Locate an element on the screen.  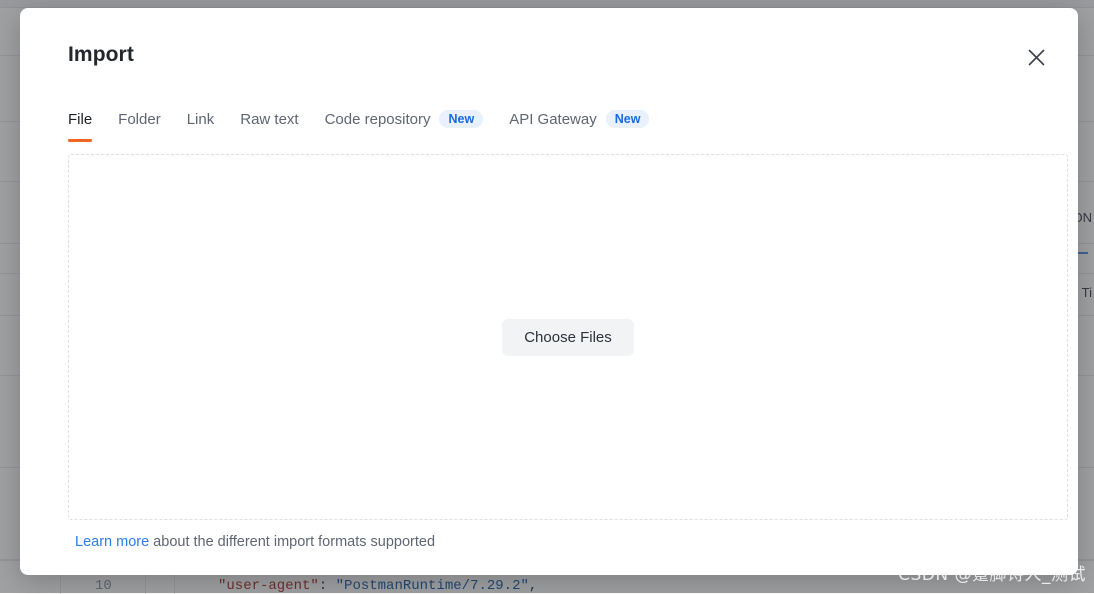
close-icon is located at coordinates (1036, 57).